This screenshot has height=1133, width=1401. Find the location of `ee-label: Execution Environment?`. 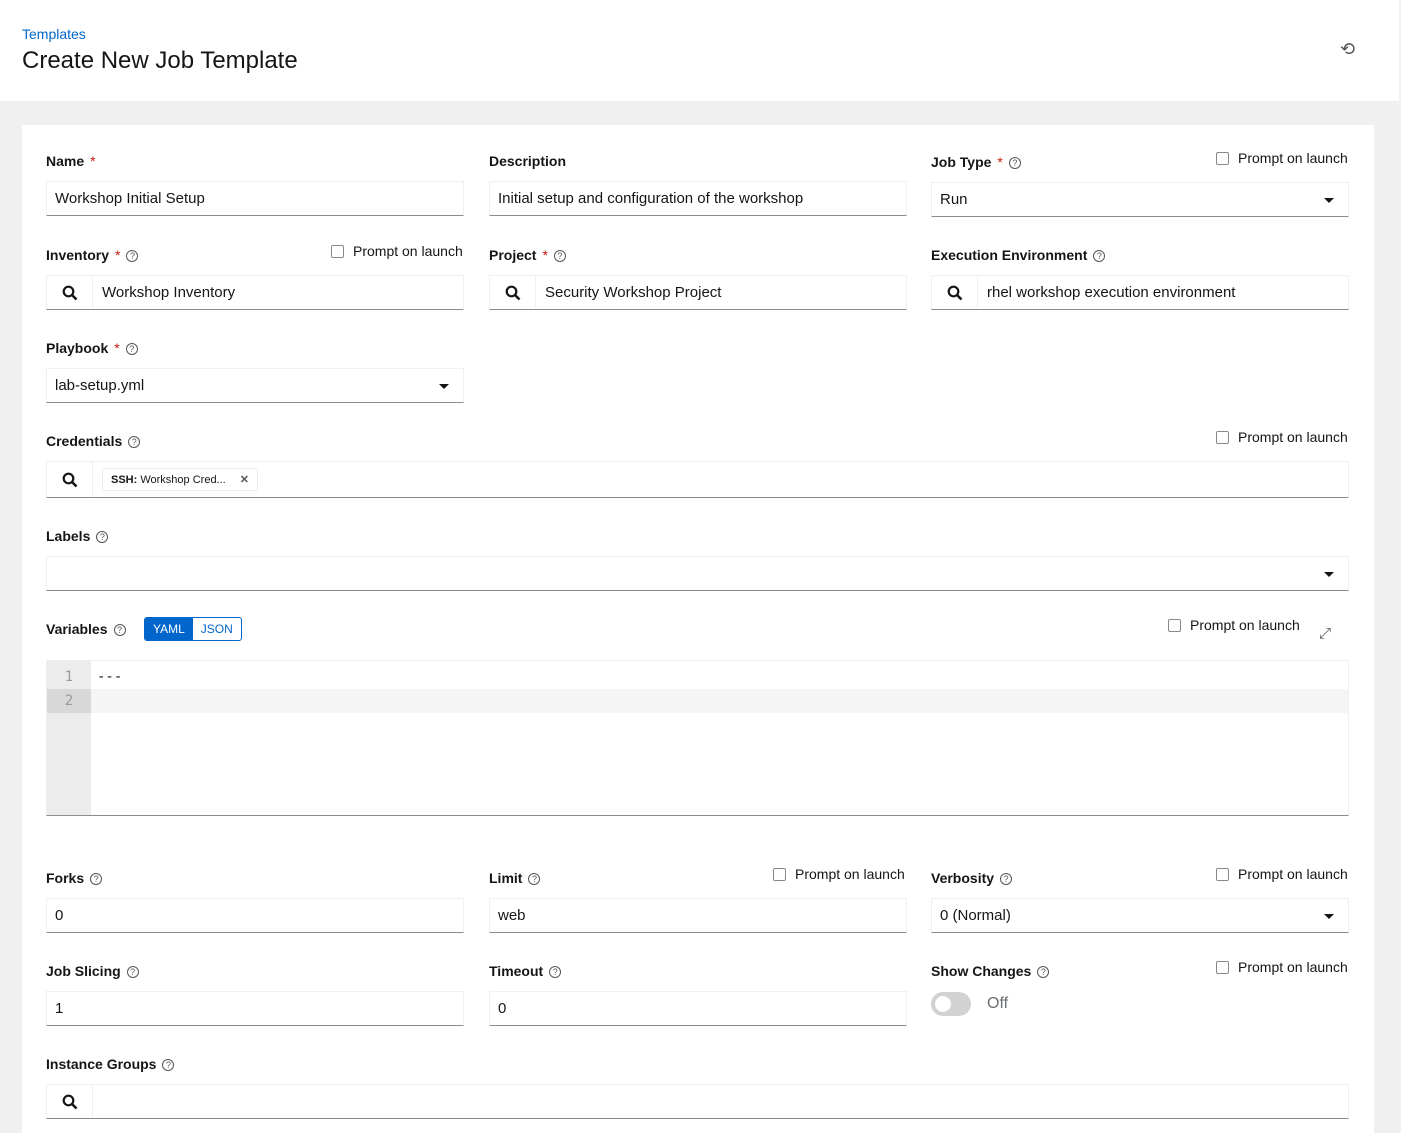

ee-label: Execution Environment? is located at coordinates (1018, 255).